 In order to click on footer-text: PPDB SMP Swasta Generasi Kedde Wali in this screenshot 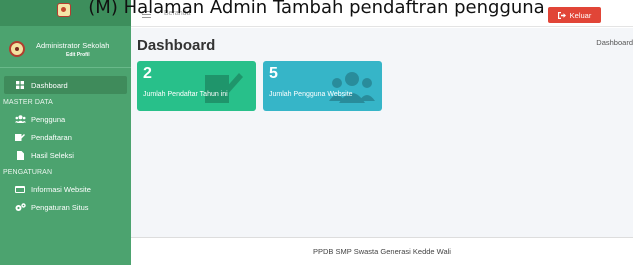, I will do `click(382, 251)`.